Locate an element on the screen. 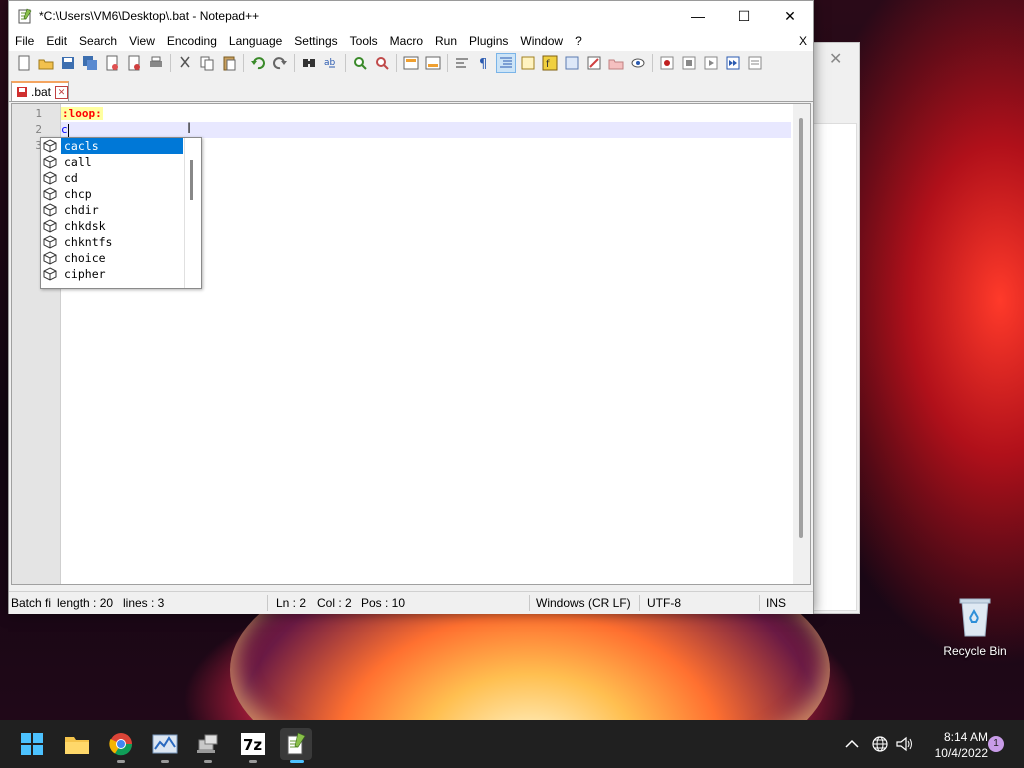  menu-file: File is located at coordinates (24, 41).